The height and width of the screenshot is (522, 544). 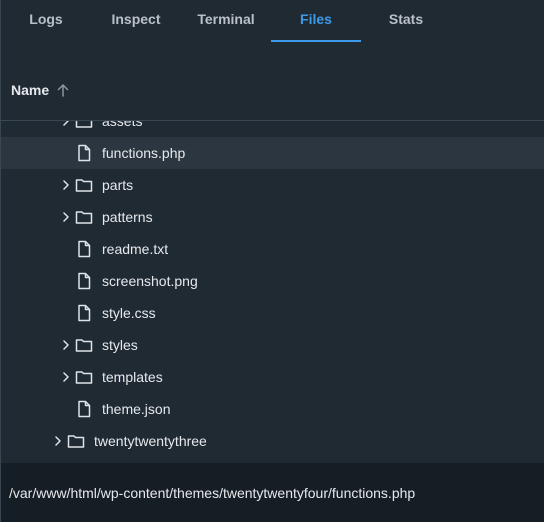 I want to click on tree-row-file: screenshot.png, so click(x=272, y=281).